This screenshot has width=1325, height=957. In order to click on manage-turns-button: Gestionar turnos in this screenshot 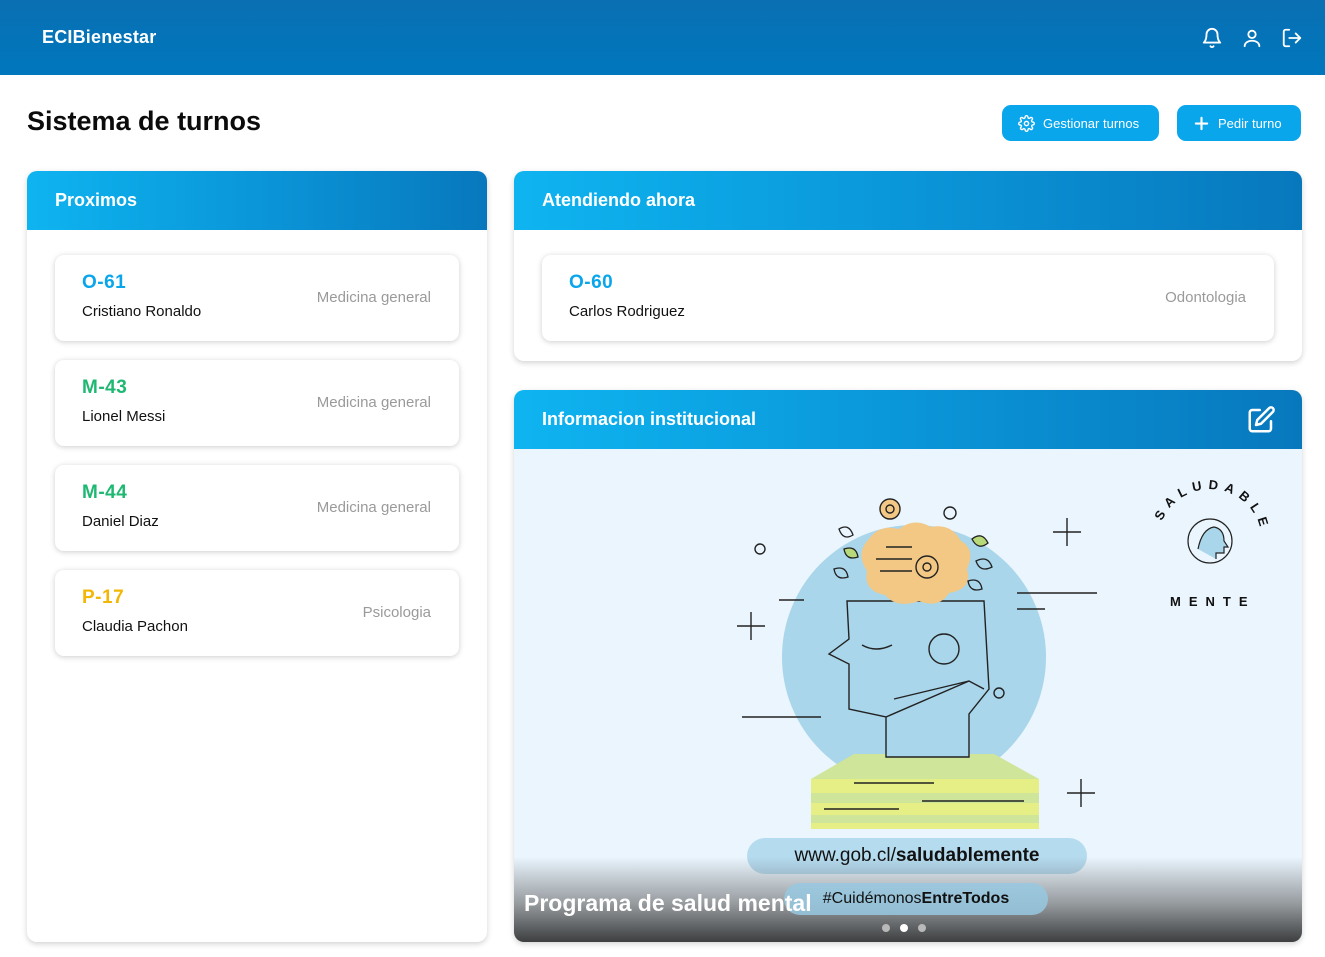, I will do `click(1080, 123)`.